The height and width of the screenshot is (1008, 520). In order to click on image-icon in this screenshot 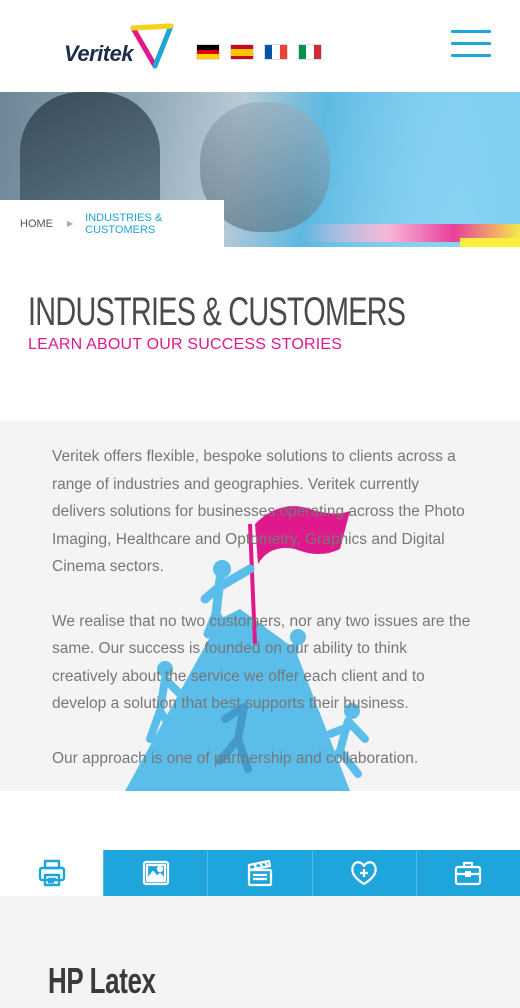, I will do `click(155, 873)`.